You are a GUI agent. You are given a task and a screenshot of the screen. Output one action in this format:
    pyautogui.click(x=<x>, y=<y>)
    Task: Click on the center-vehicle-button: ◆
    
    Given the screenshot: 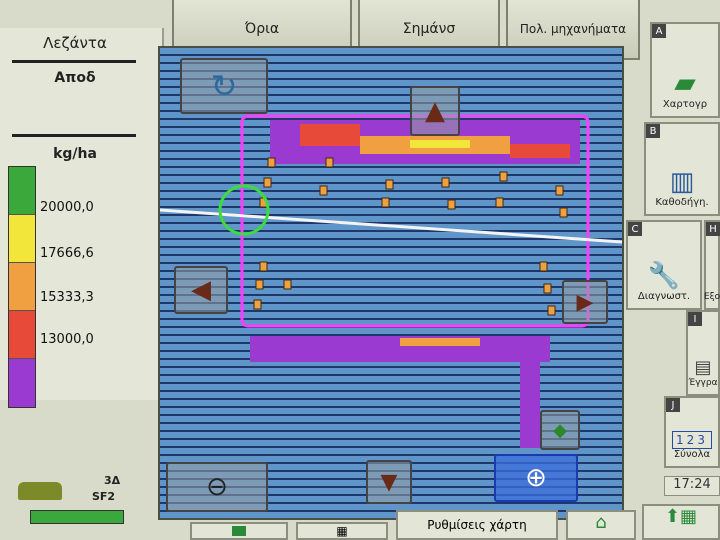 What is the action you would take?
    pyautogui.click(x=560, y=430)
    